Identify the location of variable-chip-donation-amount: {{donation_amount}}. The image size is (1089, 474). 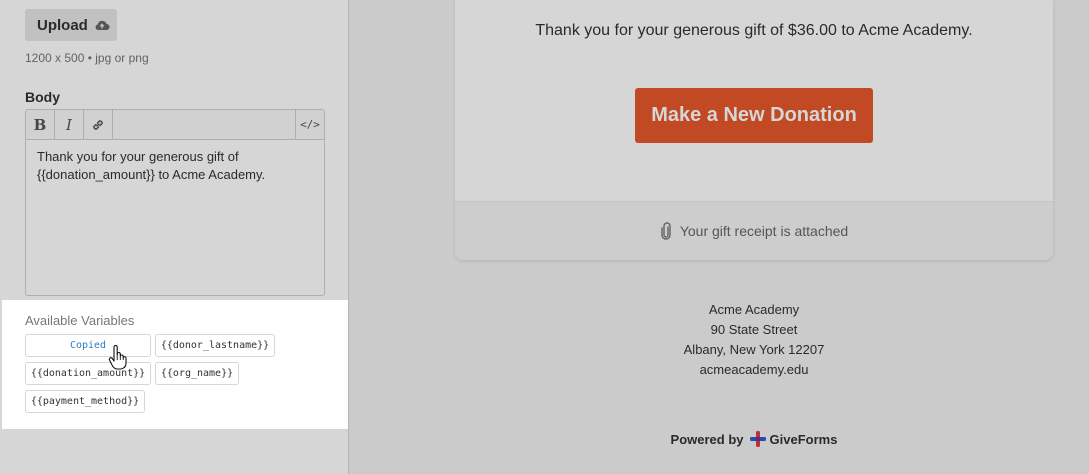
(88, 373).